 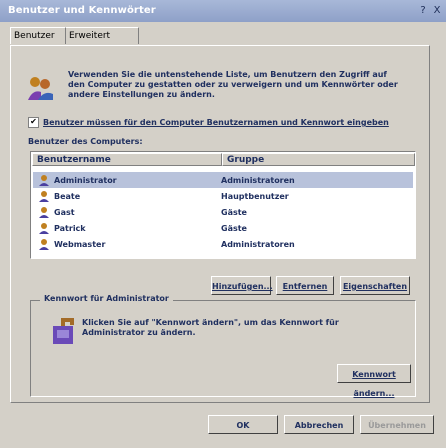 I want to click on table-row: Patrick Gäste, so click(x=223, y=228).